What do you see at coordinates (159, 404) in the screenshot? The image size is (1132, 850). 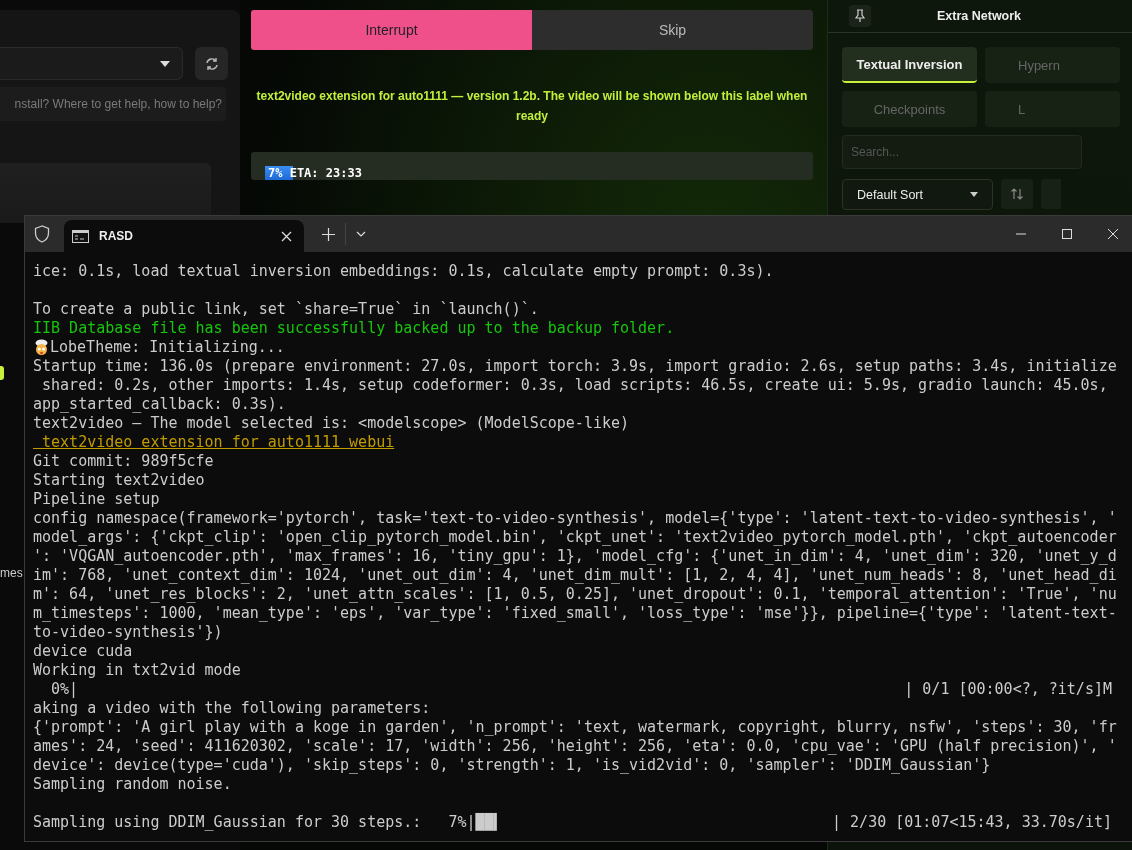 I see `console-line: app_started_callback: 0.3s).` at bounding box center [159, 404].